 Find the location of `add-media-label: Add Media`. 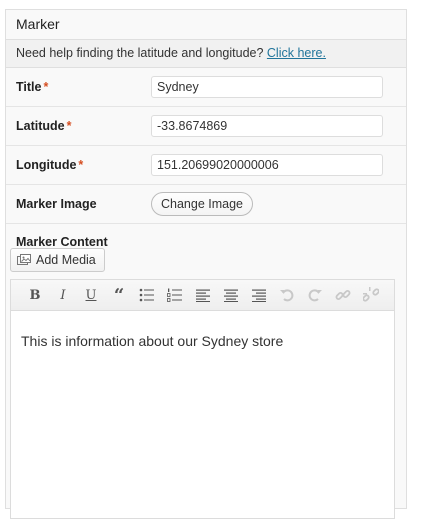

add-media-label: Add Media is located at coordinates (66, 260).